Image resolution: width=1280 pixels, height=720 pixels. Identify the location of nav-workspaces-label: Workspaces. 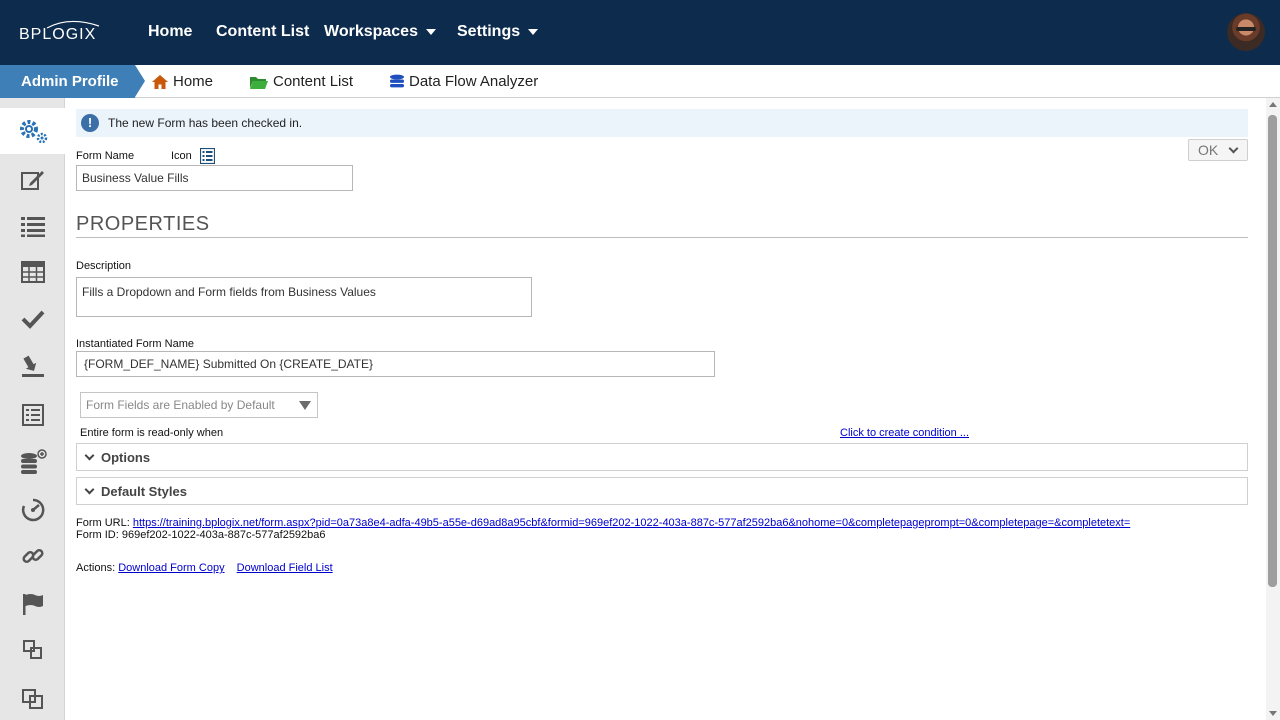
(371, 31).